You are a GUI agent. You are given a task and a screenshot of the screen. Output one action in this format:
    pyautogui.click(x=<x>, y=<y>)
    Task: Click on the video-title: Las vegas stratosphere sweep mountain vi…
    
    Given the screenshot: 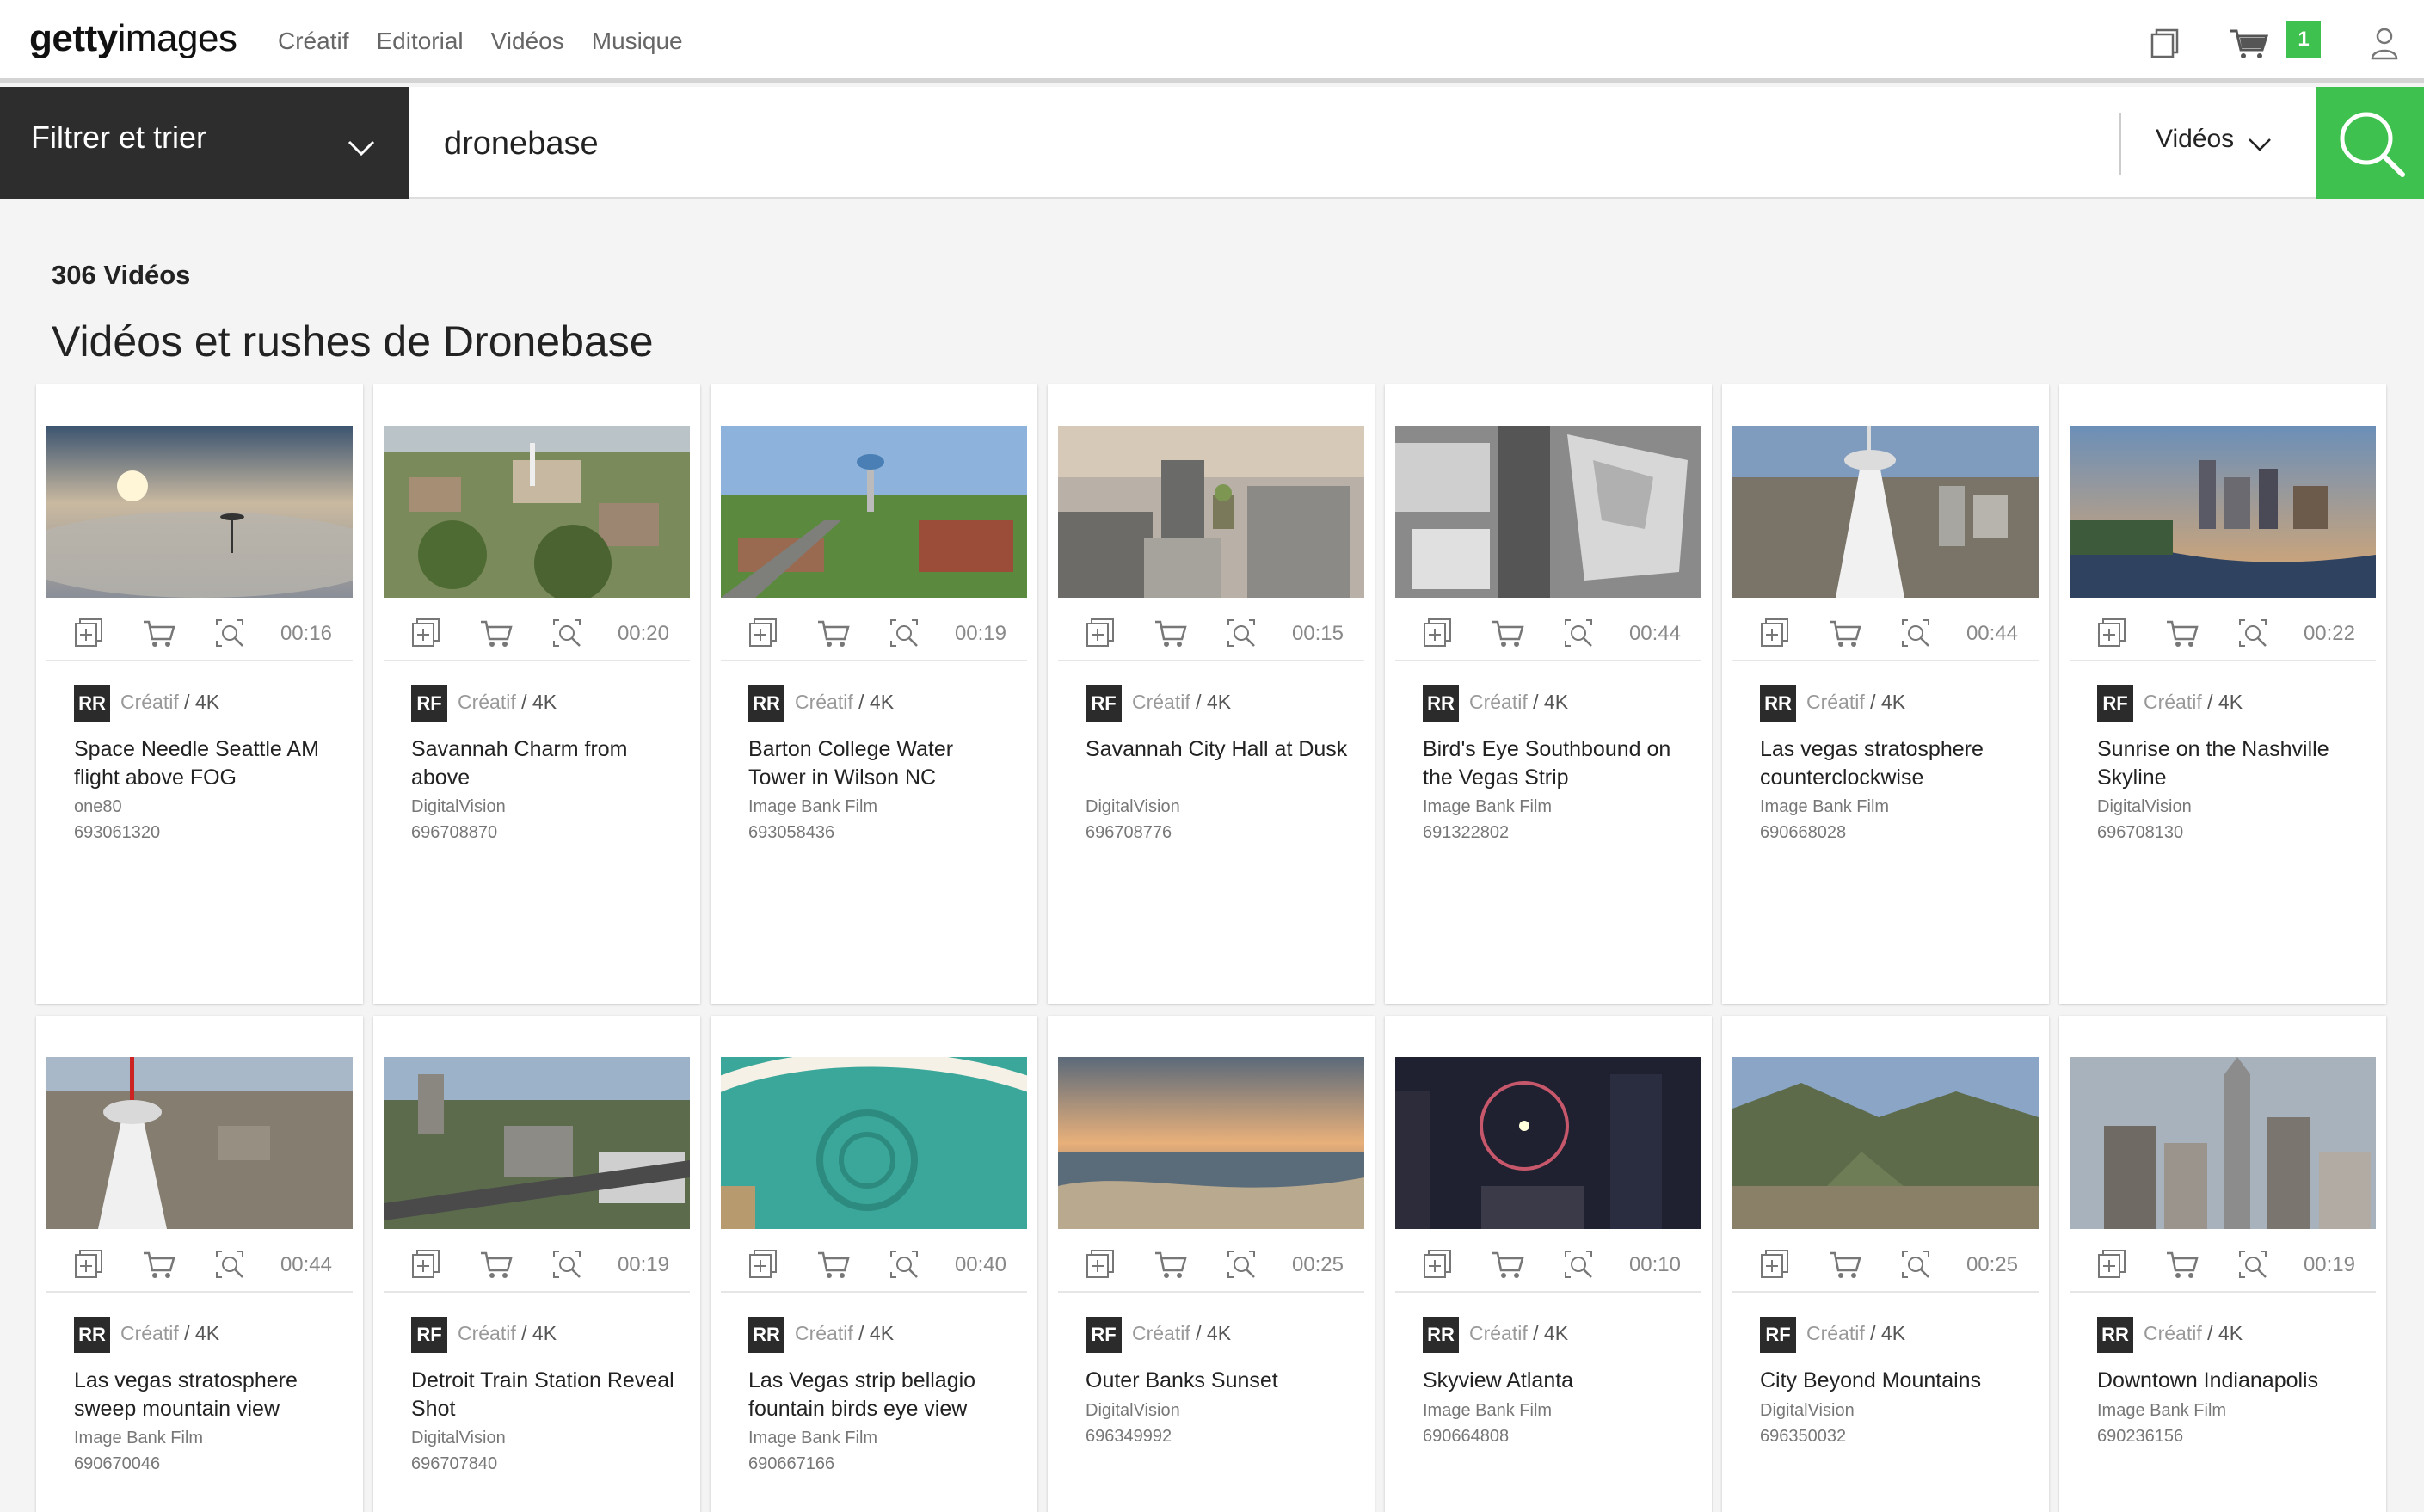 What is the action you would take?
    pyautogui.click(x=207, y=1395)
    